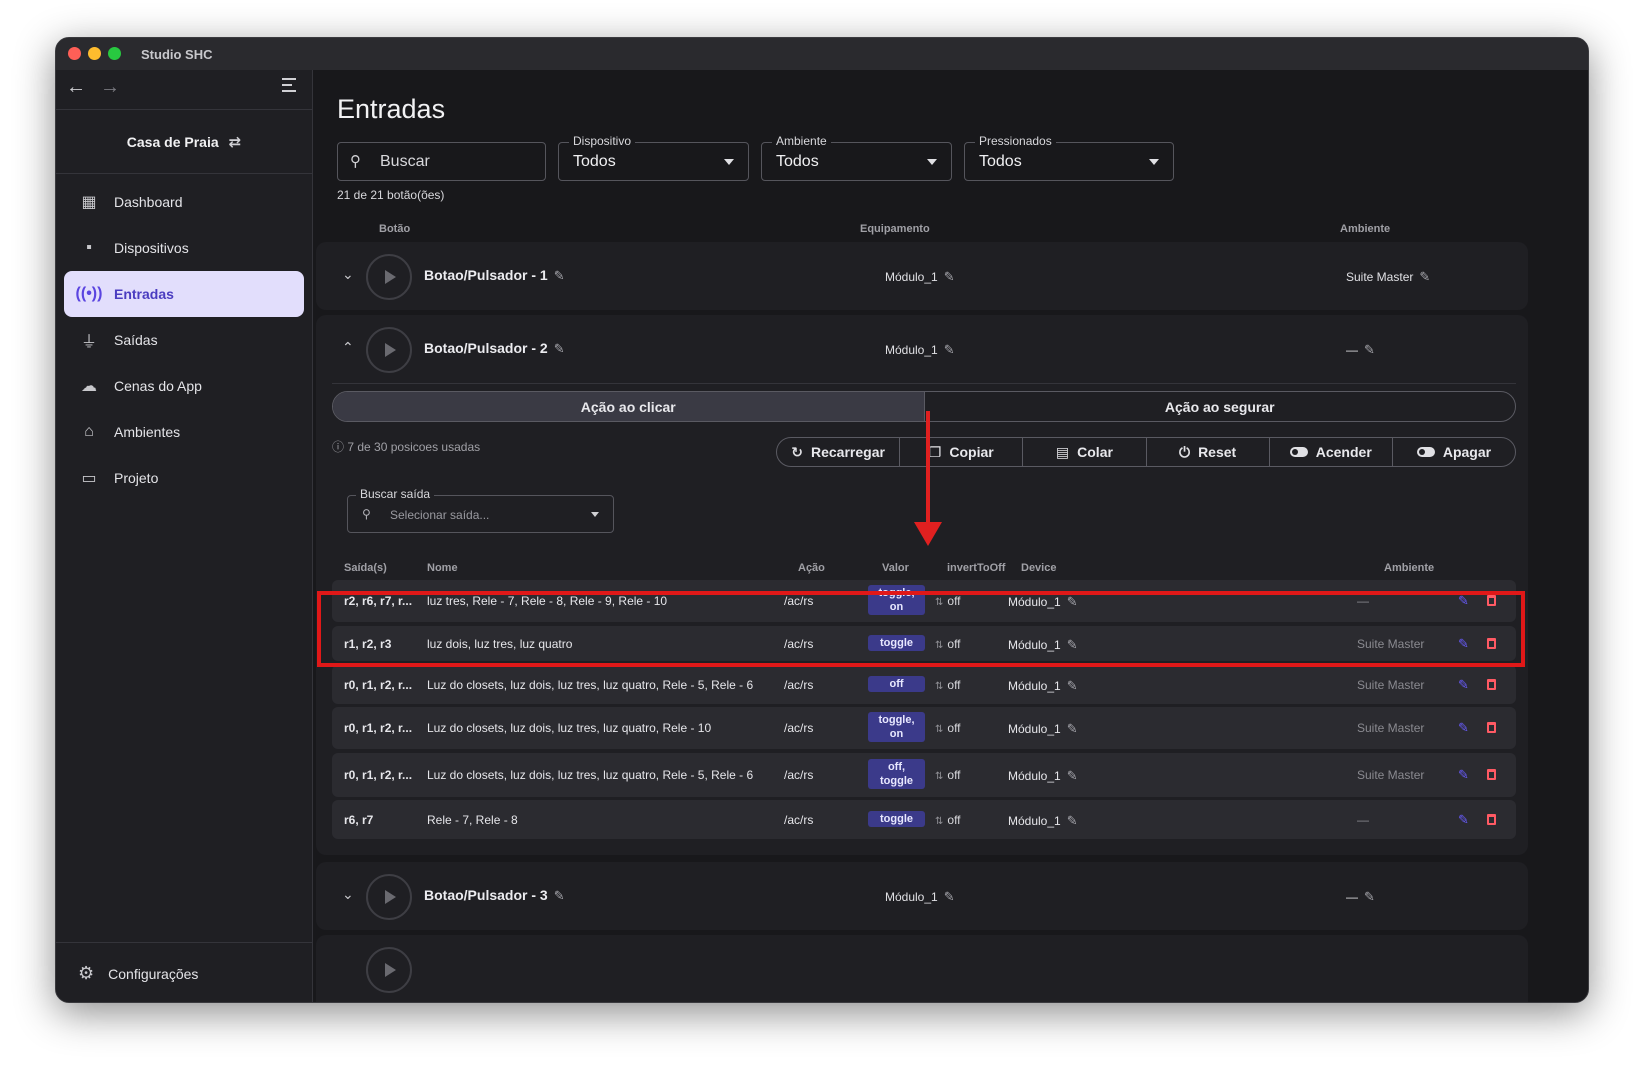 The height and width of the screenshot is (1076, 1643). What do you see at coordinates (88, 342) in the screenshot?
I see `plug-icon: ⏚` at bounding box center [88, 342].